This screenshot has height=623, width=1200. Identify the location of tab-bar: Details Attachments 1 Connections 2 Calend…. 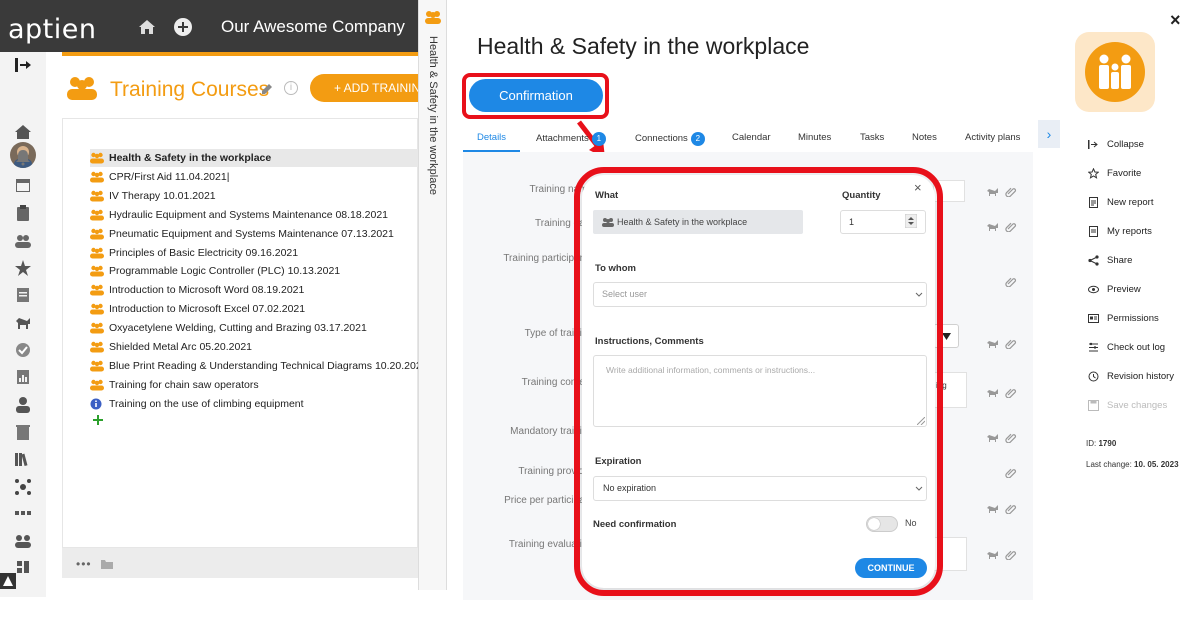
(749, 138).